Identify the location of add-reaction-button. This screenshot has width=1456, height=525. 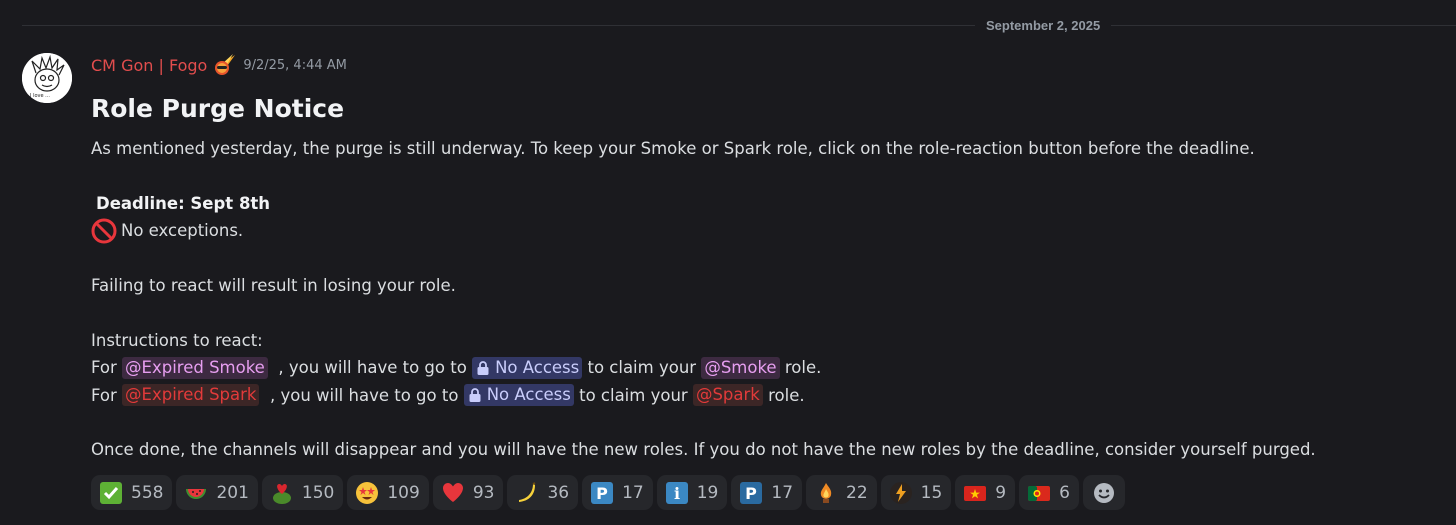
(1103, 492).